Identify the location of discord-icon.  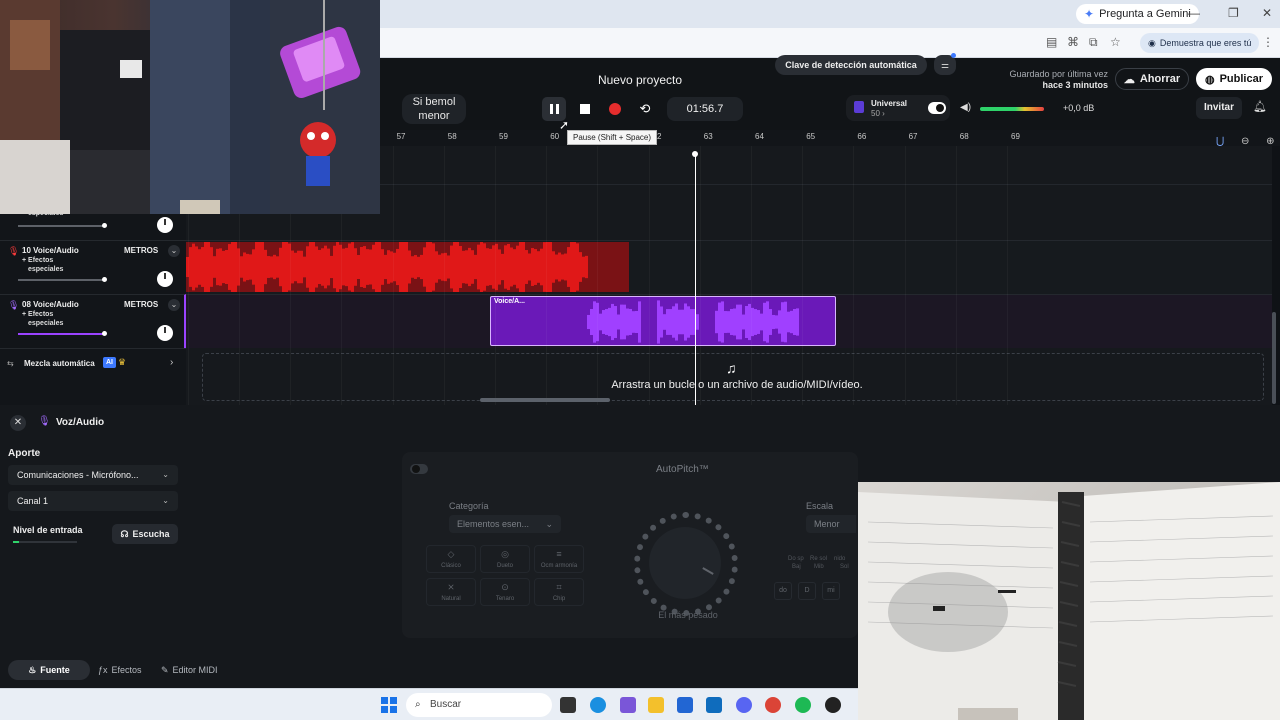
(744, 705).